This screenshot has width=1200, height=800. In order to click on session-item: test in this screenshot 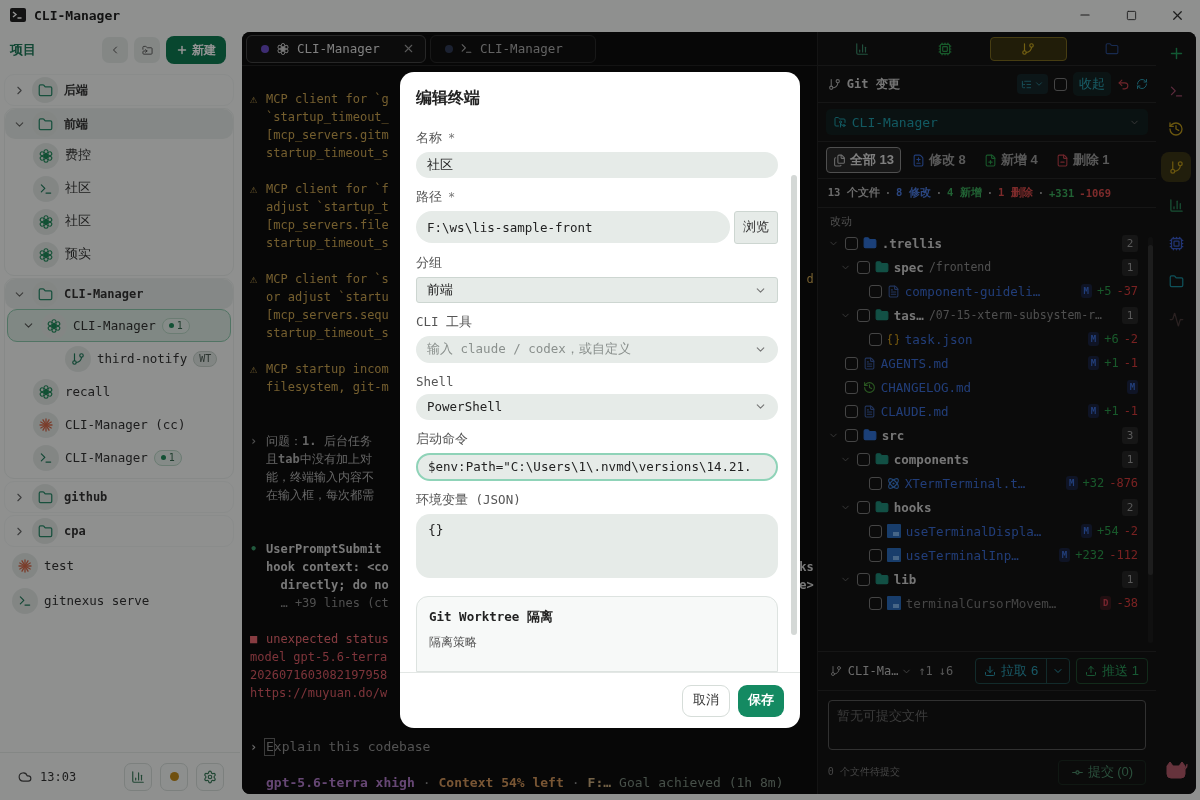, I will do `click(119, 565)`.